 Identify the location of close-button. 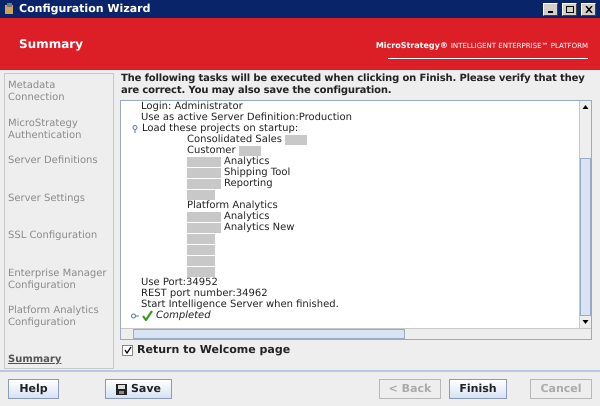
(588, 9).